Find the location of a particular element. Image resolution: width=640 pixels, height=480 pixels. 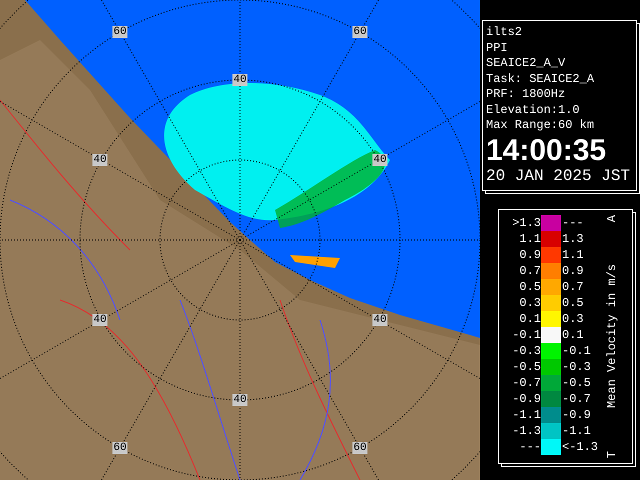

info-line: SEAICE2_A_V is located at coordinates (526, 64).